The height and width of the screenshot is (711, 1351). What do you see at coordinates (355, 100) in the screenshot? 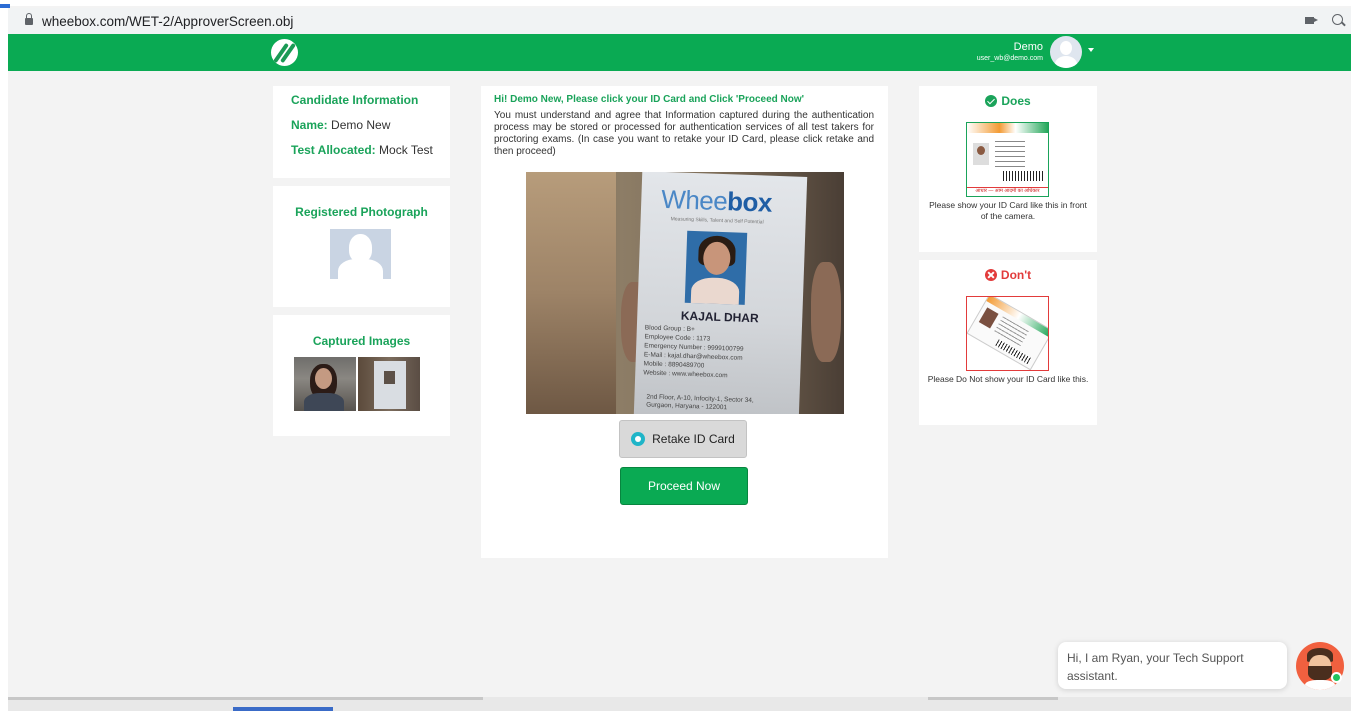
I see `candidate-info-title: Candidate Information` at bounding box center [355, 100].